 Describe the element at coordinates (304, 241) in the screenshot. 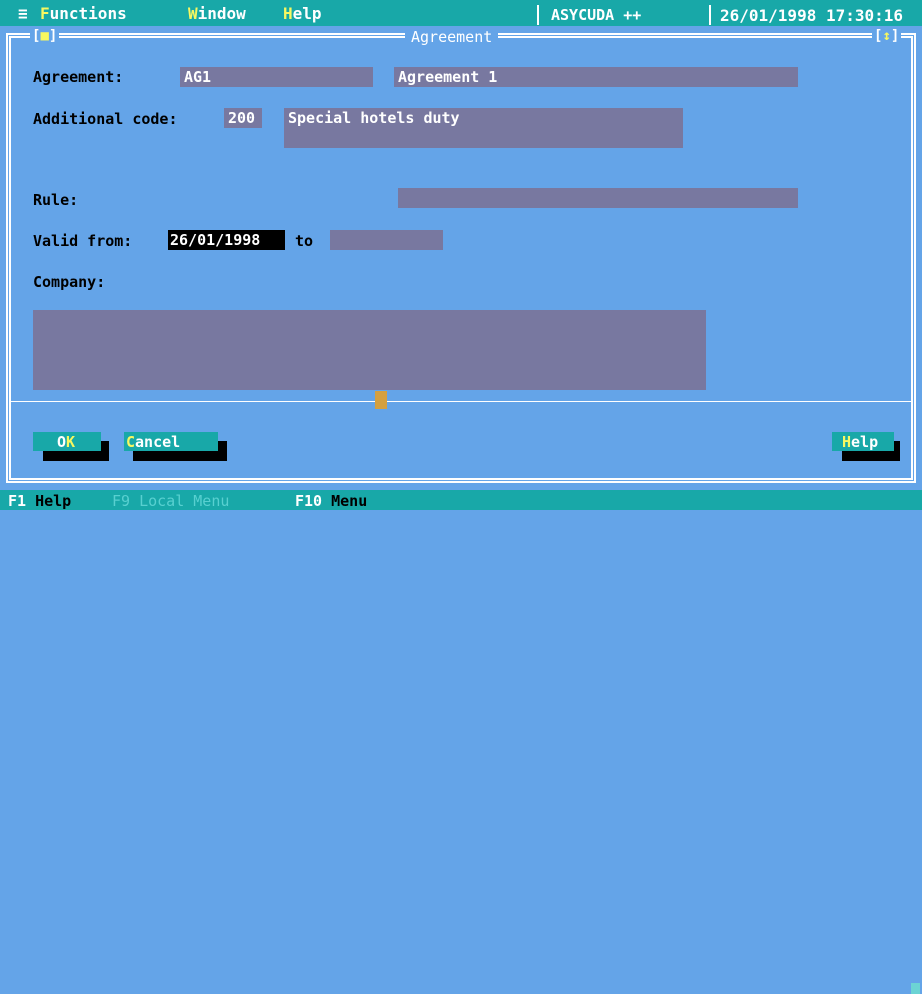

I see `to-label: to` at that location.